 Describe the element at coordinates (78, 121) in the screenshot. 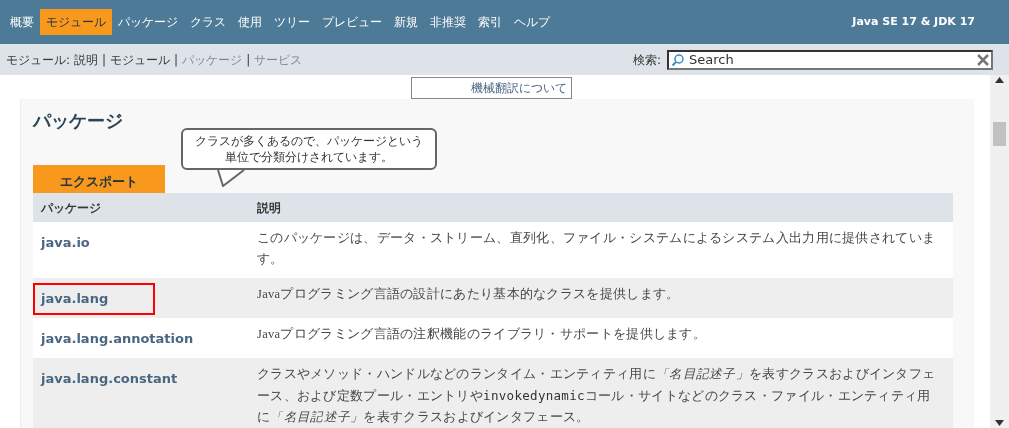

I see `section-heading: パッケージ` at that location.